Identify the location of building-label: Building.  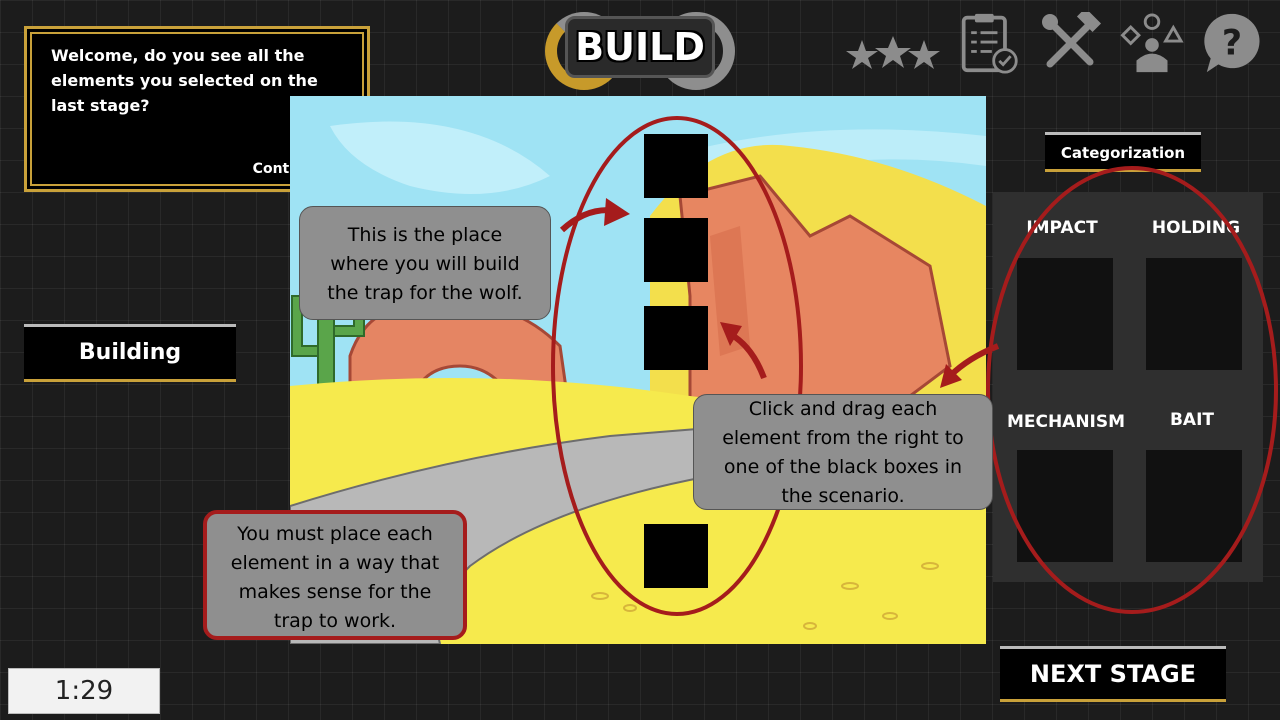
(130, 353).